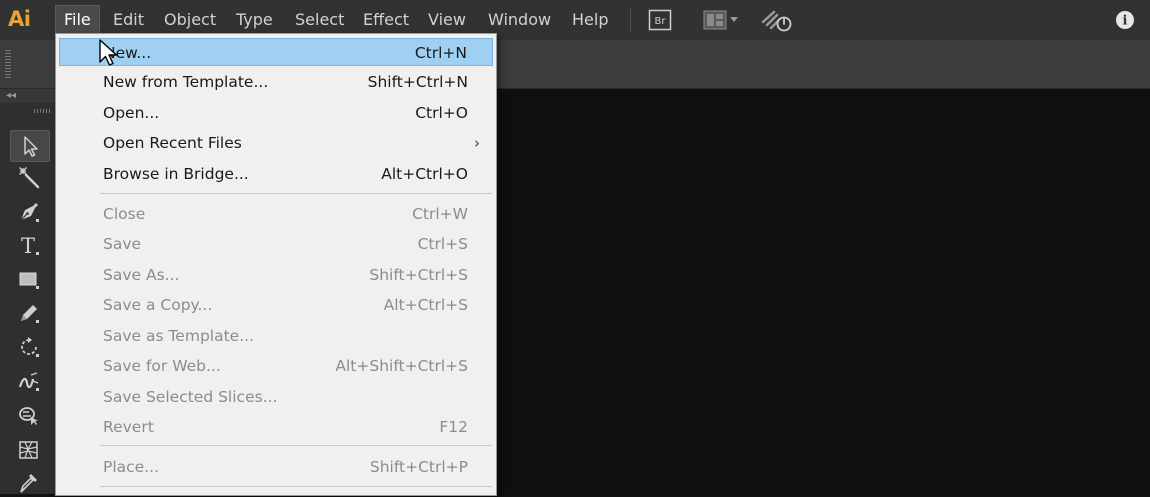  I want to click on type-tool-glyph: T, so click(28, 245).